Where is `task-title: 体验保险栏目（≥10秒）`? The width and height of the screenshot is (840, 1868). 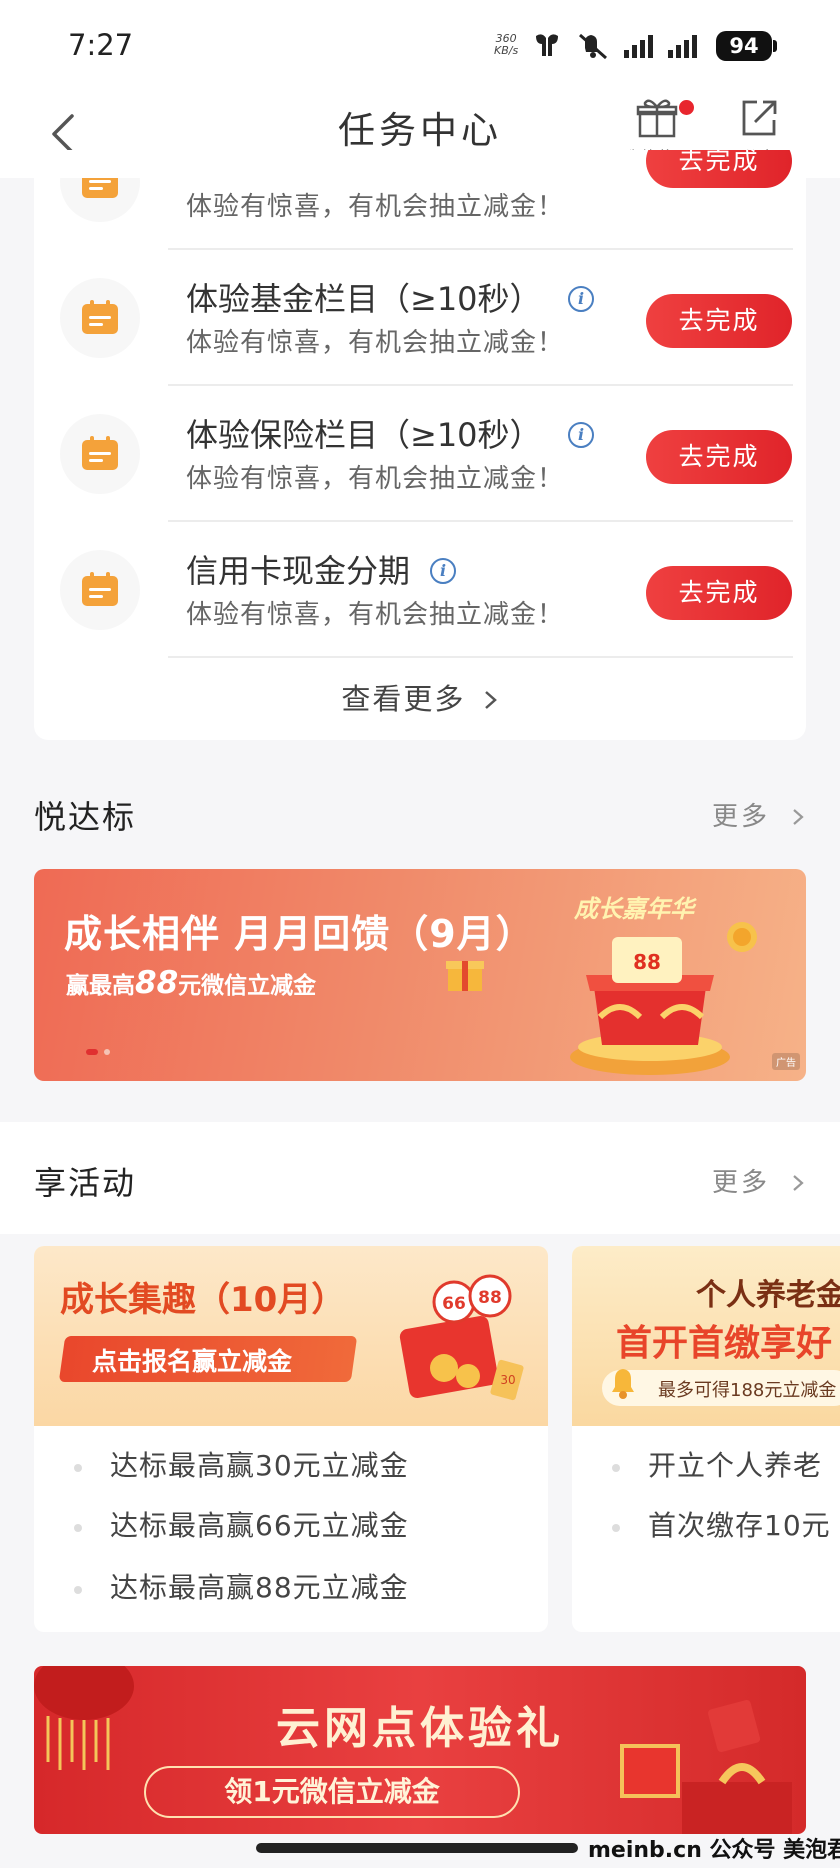
task-title: 体验保险栏目（≥10秒） is located at coordinates (364, 435).